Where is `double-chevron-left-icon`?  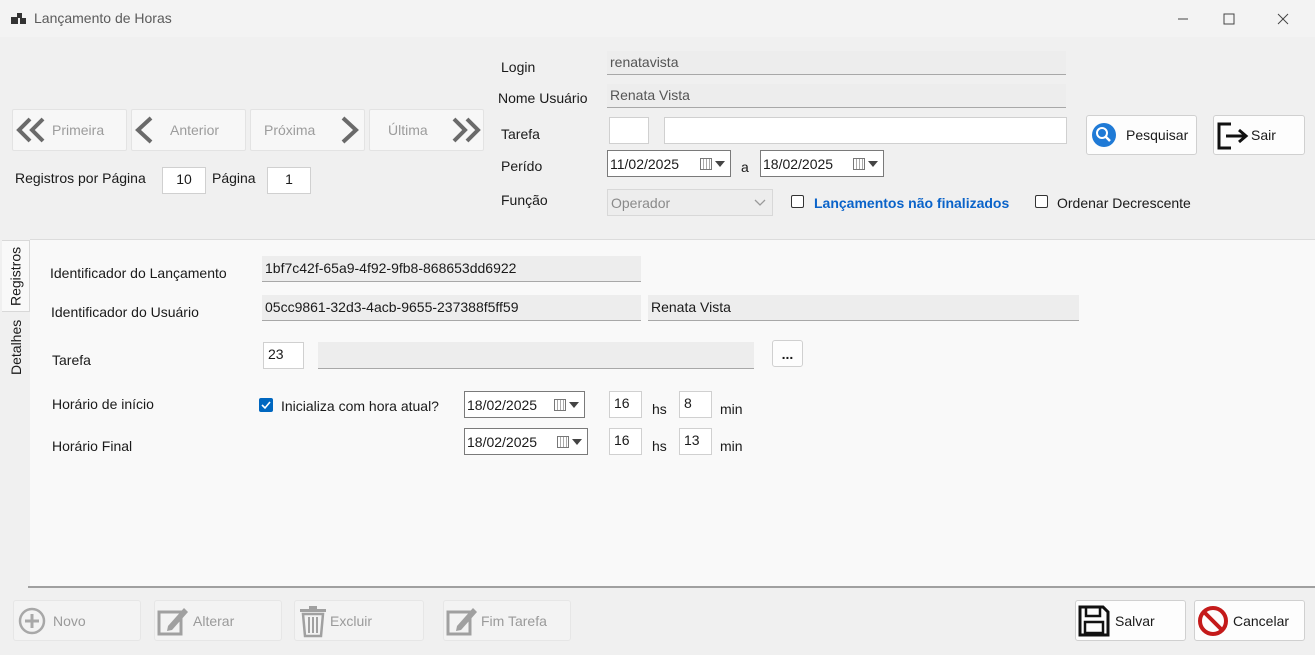
double-chevron-left-icon is located at coordinates (30, 130).